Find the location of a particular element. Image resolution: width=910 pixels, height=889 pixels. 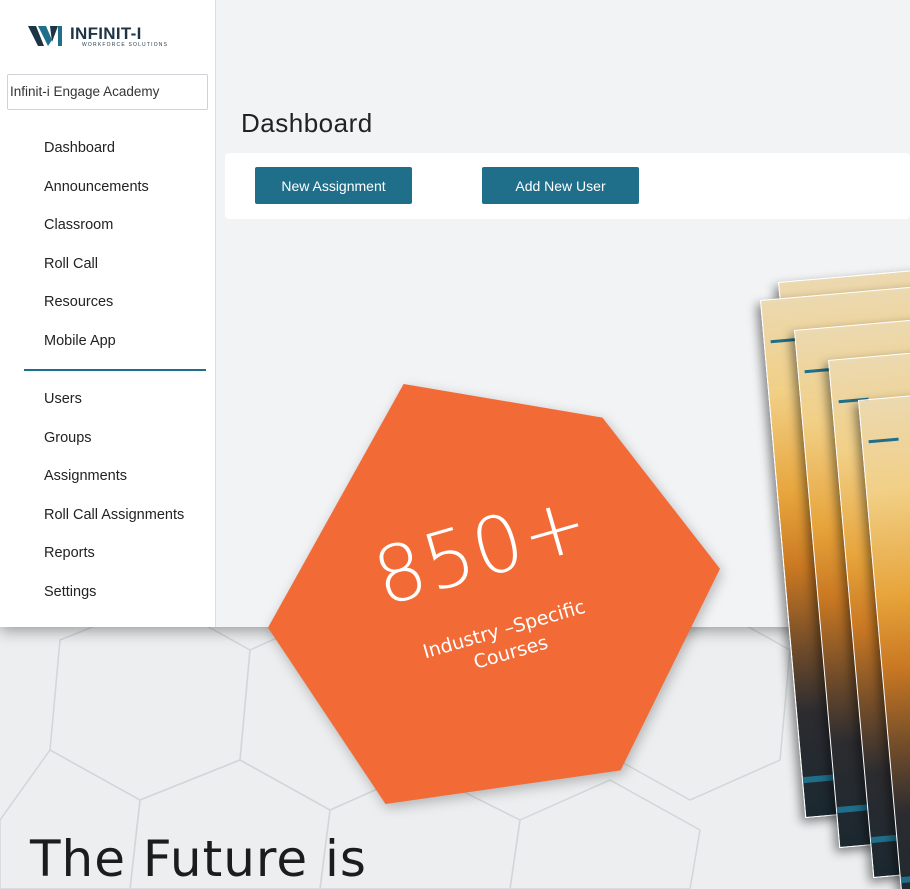

academy-select: Infinit-i Engage Academy is located at coordinates (107, 92).